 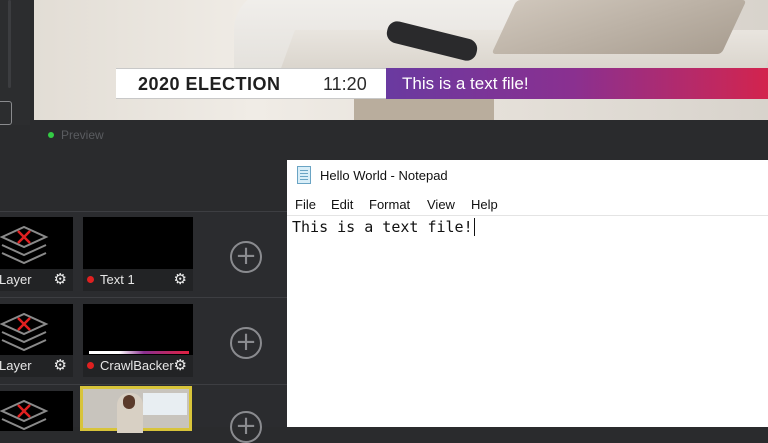 I want to click on tile-footer: CrawlBacker ⚙, so click(x=138, y=366).